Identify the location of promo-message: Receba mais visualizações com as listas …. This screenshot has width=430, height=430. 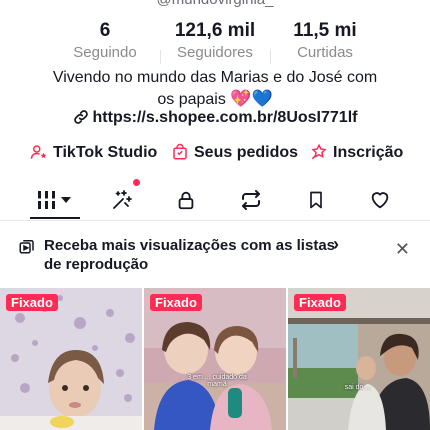
(189, 255).